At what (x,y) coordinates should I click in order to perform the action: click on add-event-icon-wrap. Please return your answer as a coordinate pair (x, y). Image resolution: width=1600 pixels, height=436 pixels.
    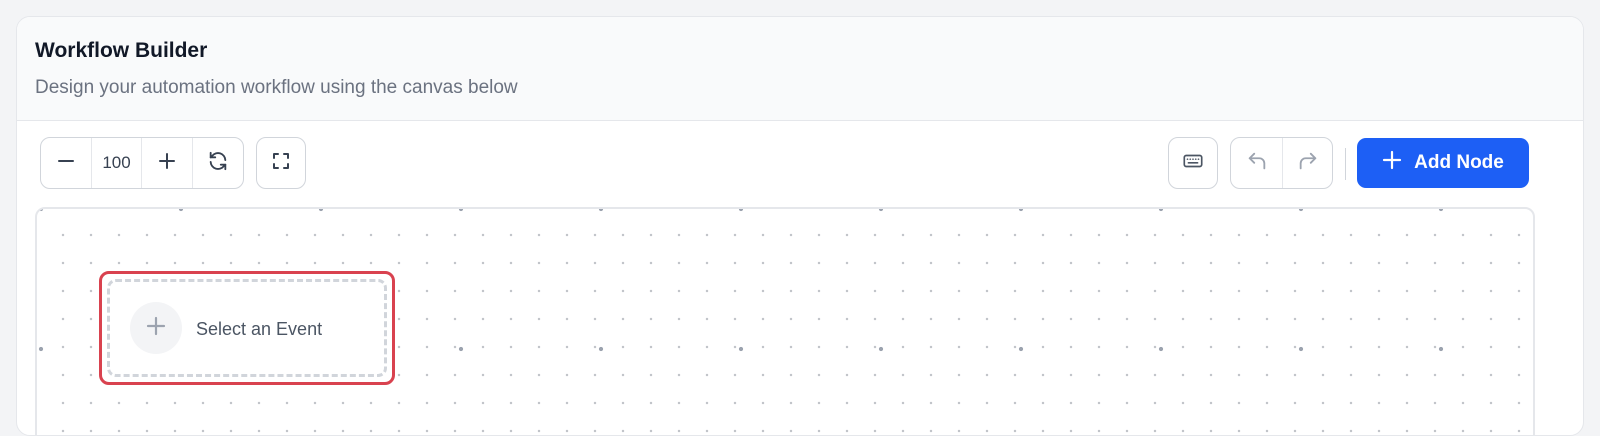
    Looking at the image, I should click on (156, 328).